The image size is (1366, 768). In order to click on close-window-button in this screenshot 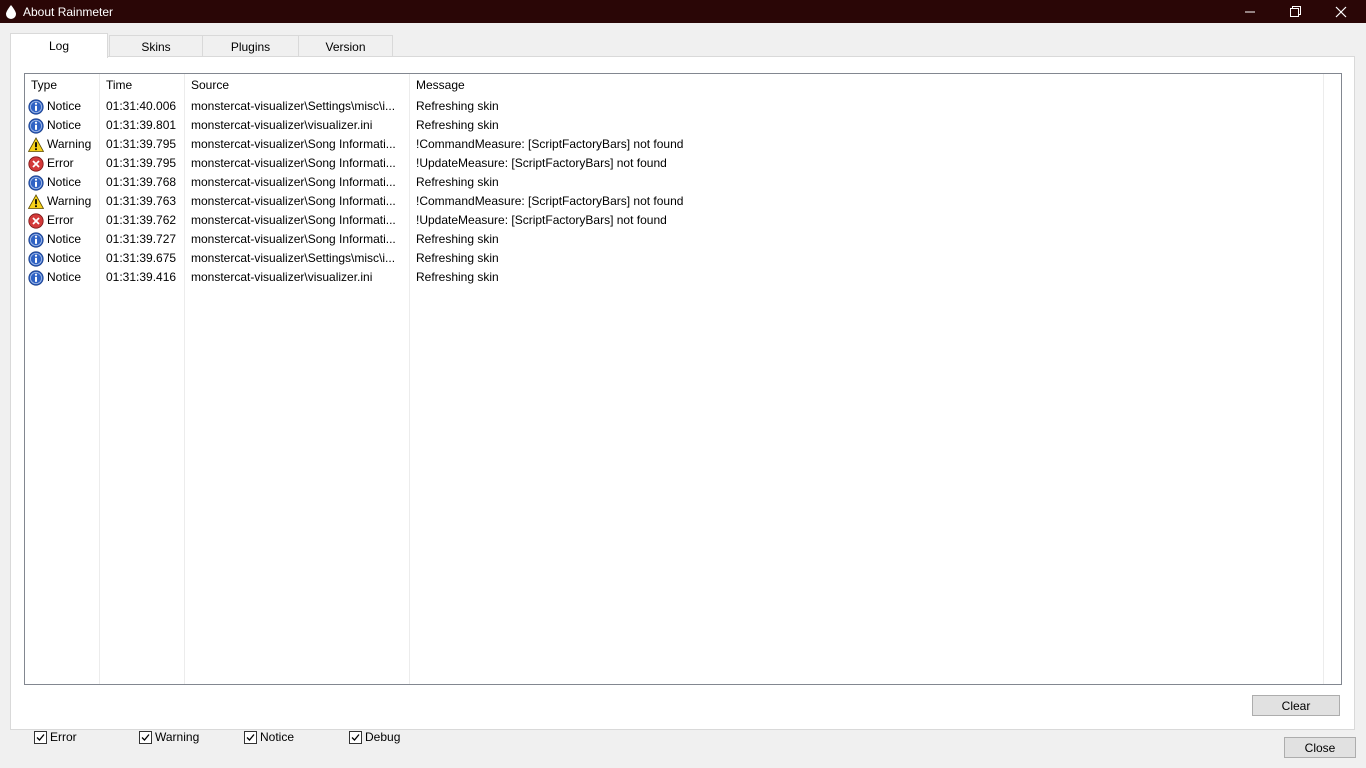, I will do `click(1341, 11)`.